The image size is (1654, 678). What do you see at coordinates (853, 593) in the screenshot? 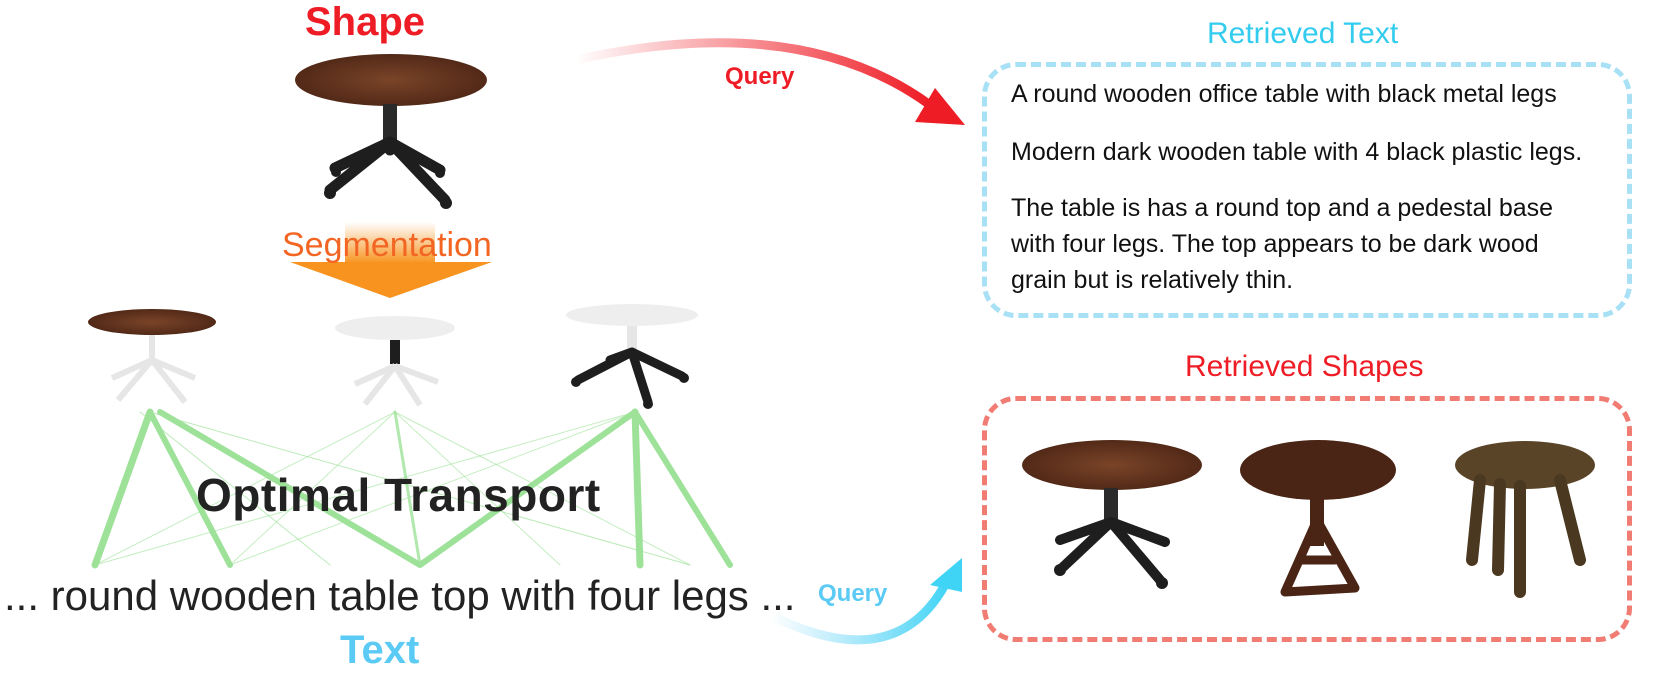
I see `query-label-text: Query` at bounding box center [853, 593].